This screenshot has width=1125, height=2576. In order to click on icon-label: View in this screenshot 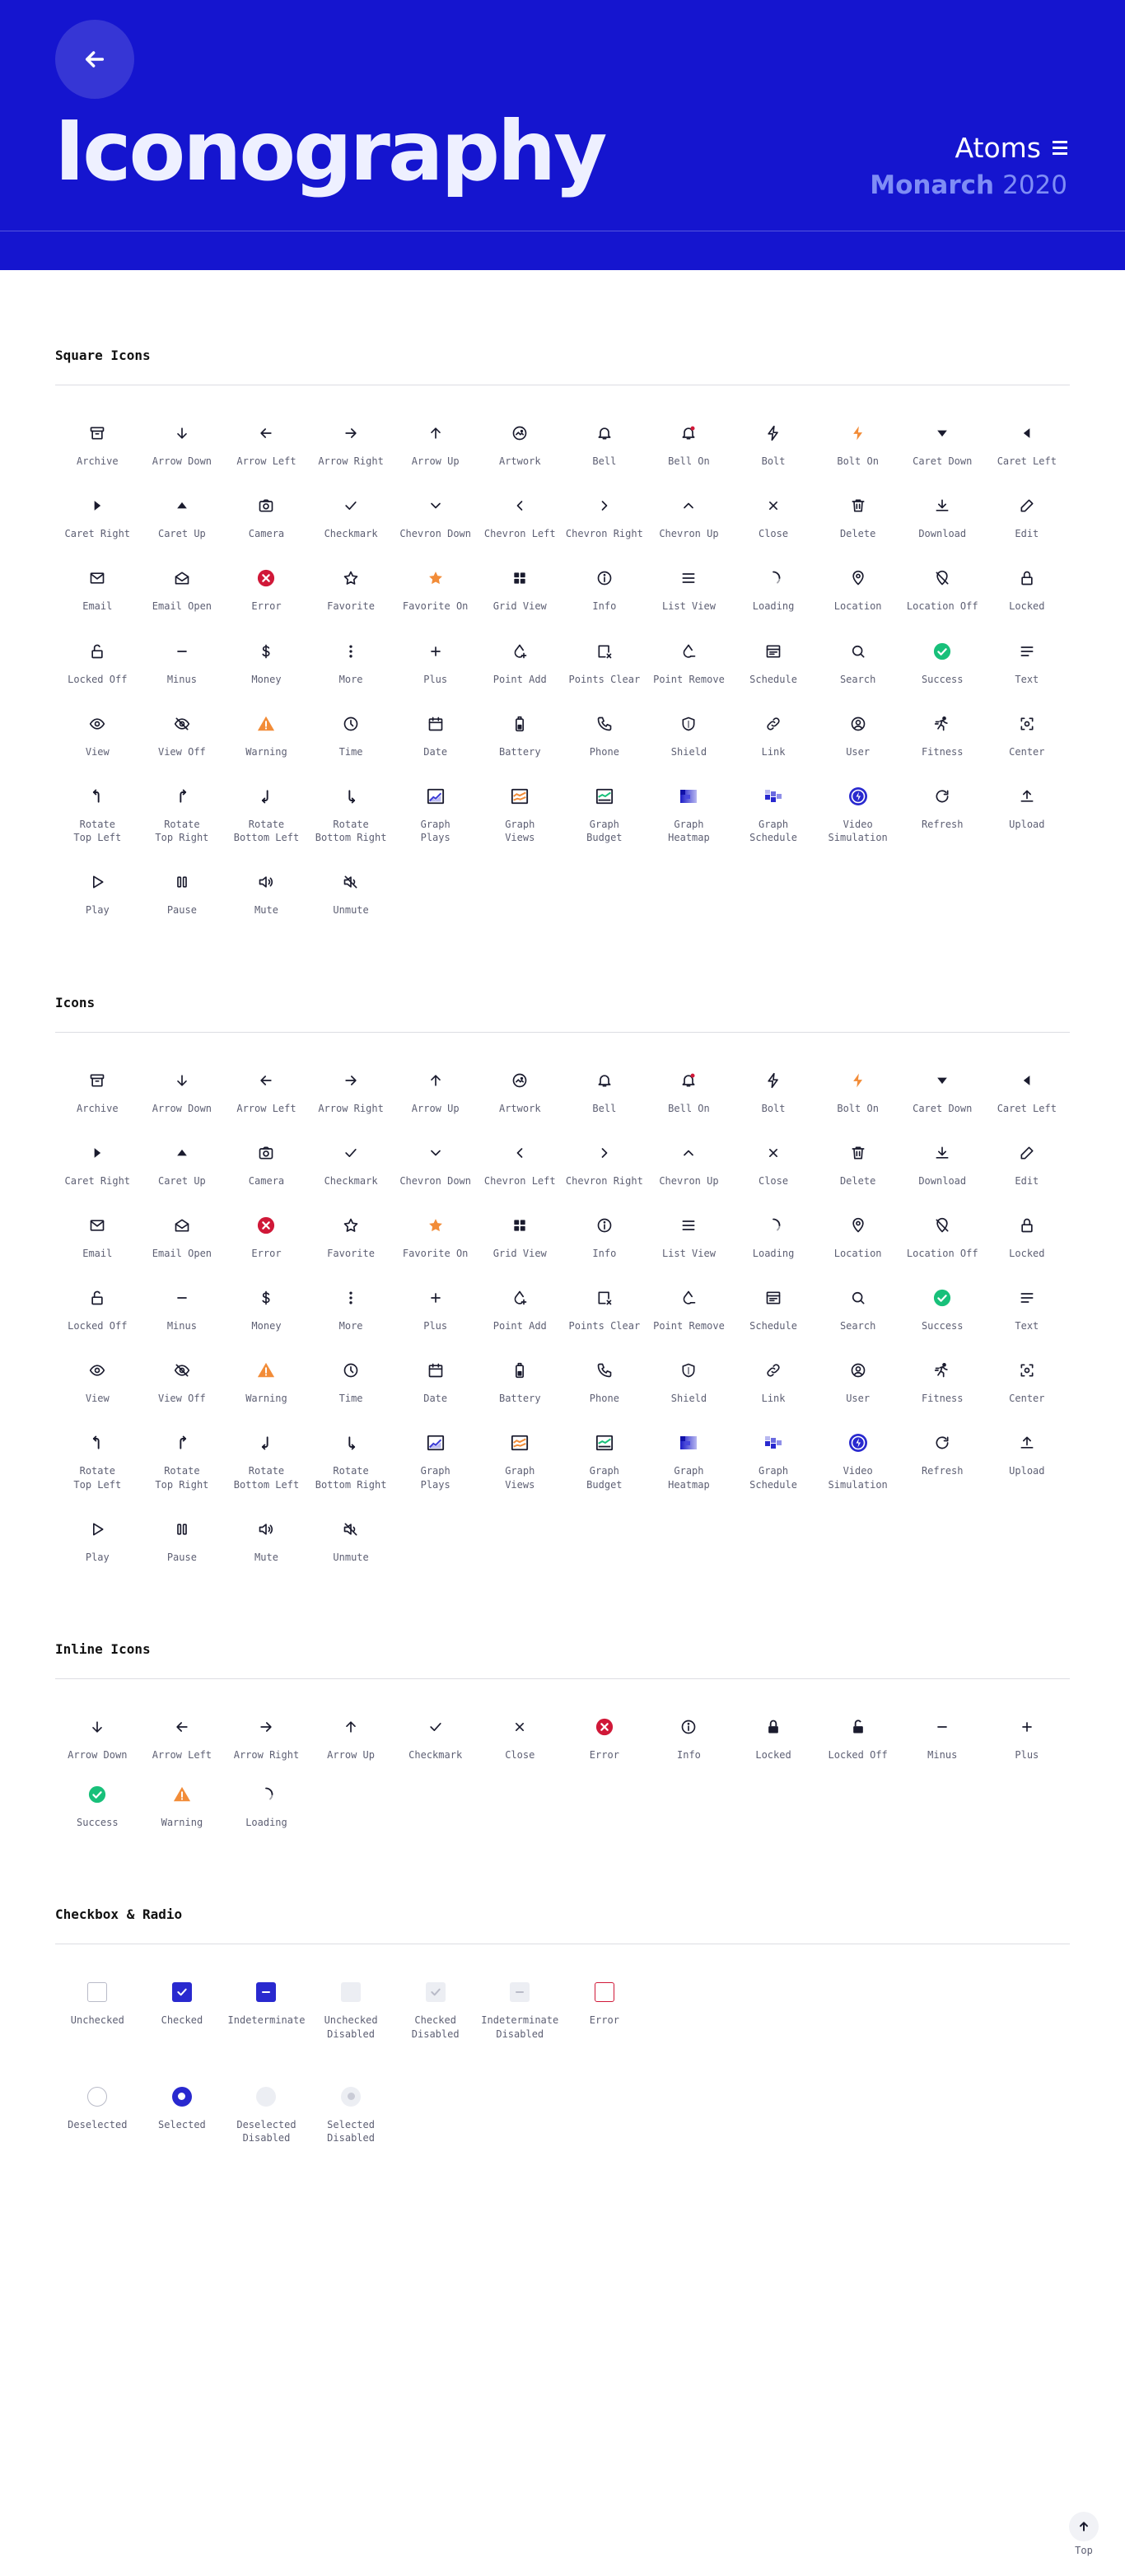, I will do `click(98, 751)`.